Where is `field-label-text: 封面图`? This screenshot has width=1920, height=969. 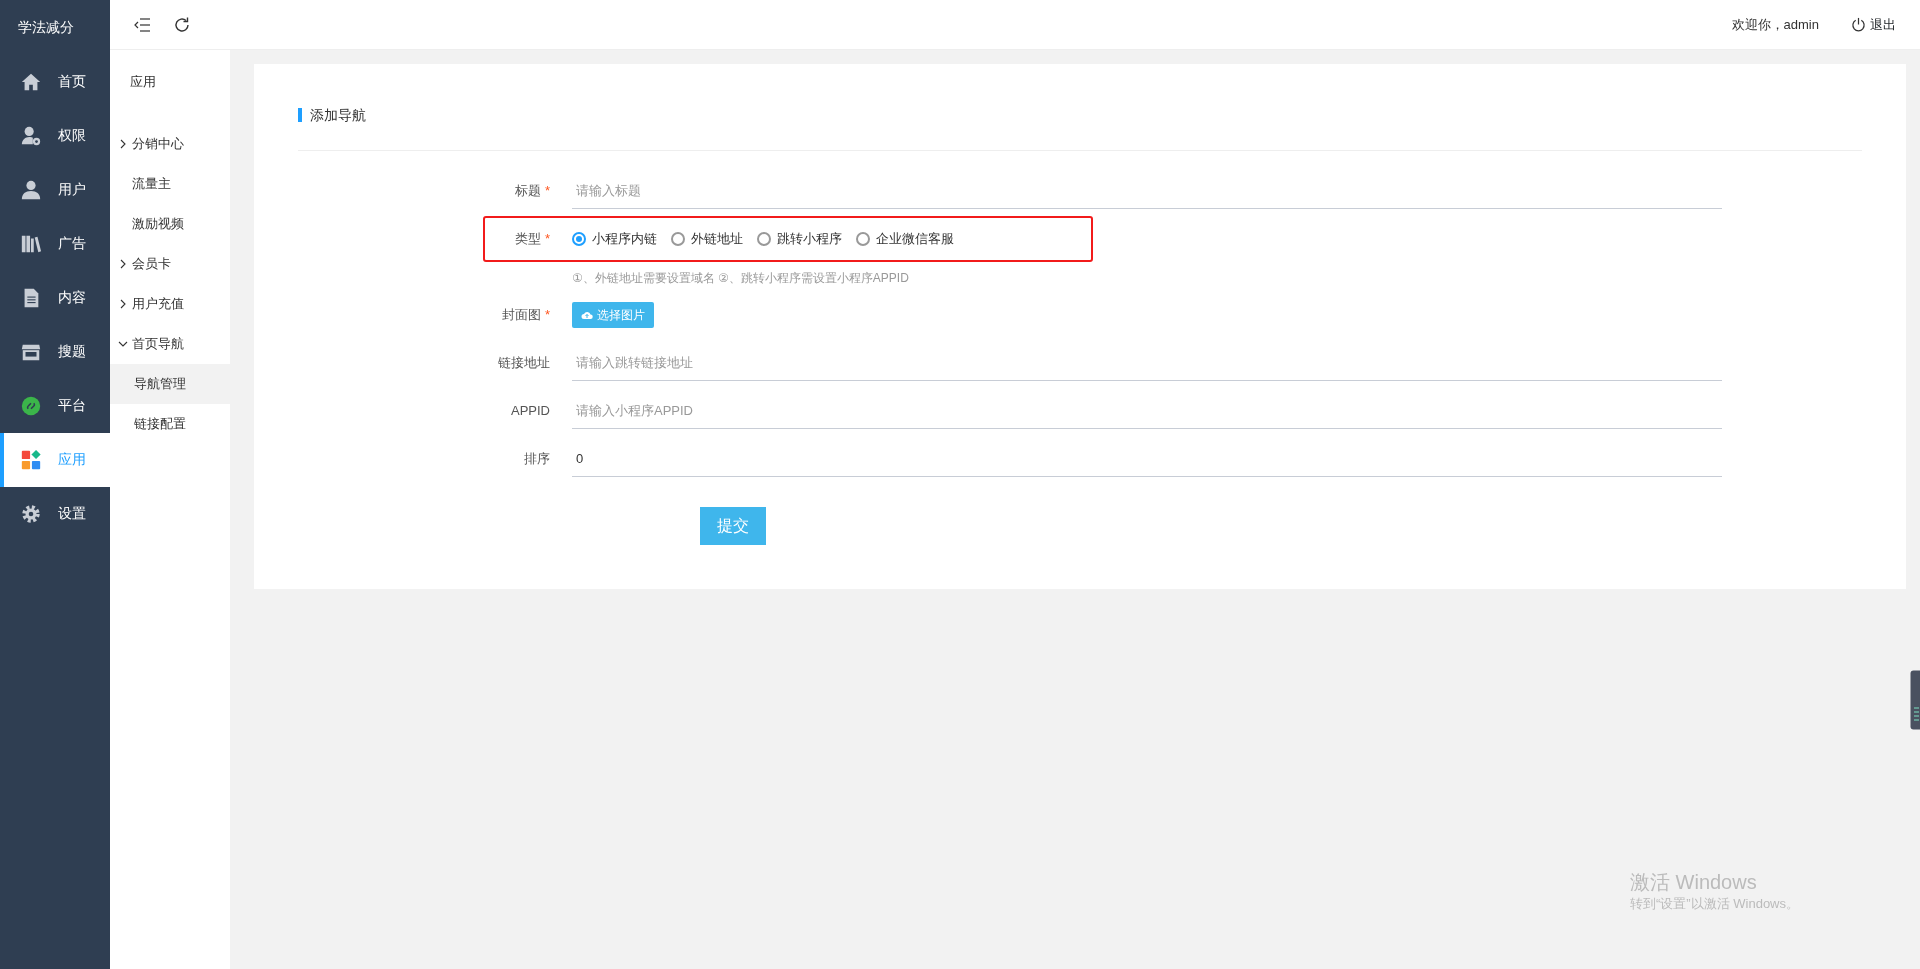 field-label-text: 封面图 is located at coordinates (521, 314).